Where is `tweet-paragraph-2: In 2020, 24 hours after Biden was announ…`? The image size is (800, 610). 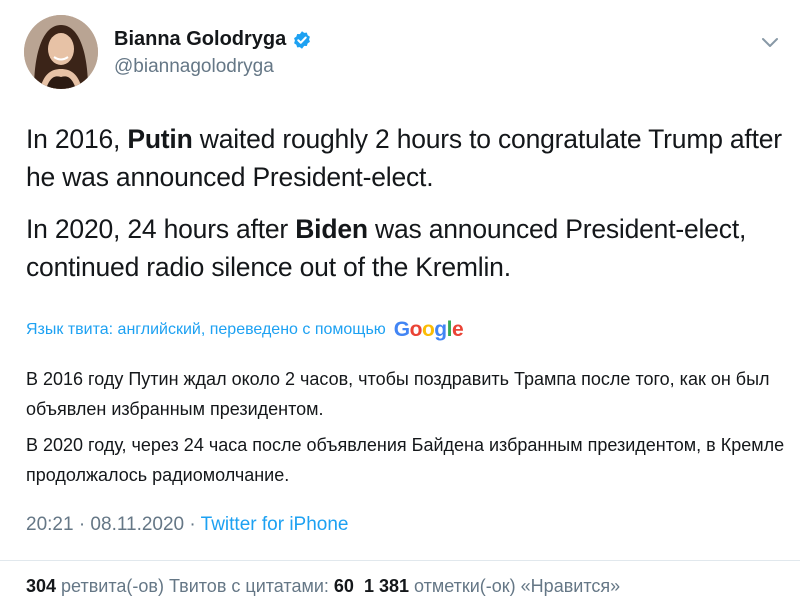 tweet-paragraph-2: In 2020, 24 hours after Biden was announ… is located at coordinates (406, 248).